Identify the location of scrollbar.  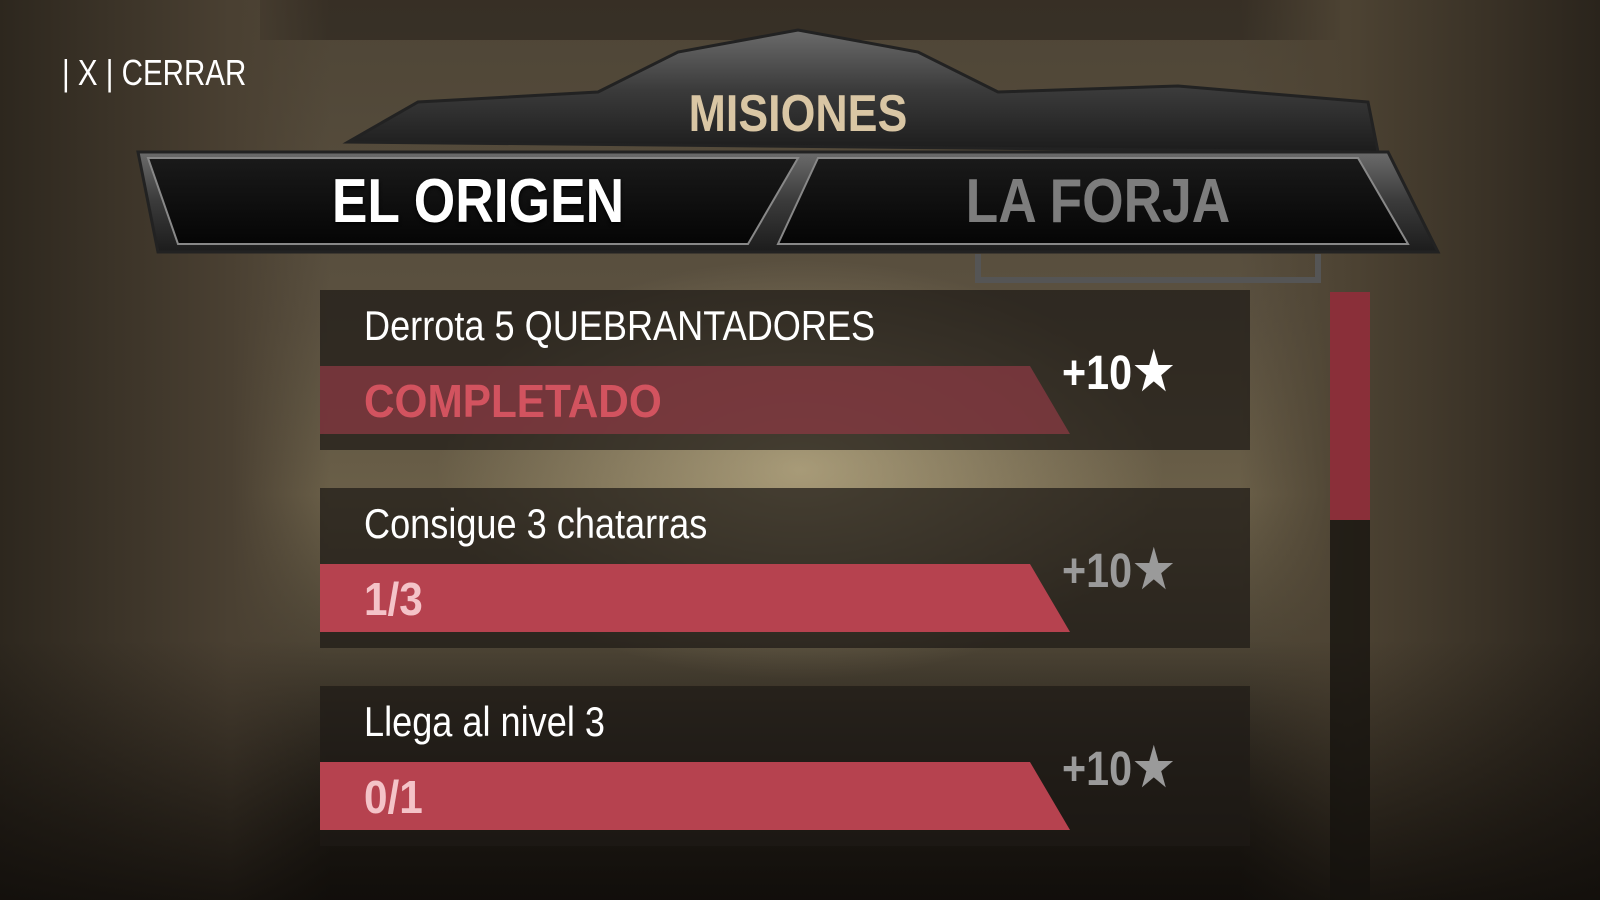
(1350, 596).